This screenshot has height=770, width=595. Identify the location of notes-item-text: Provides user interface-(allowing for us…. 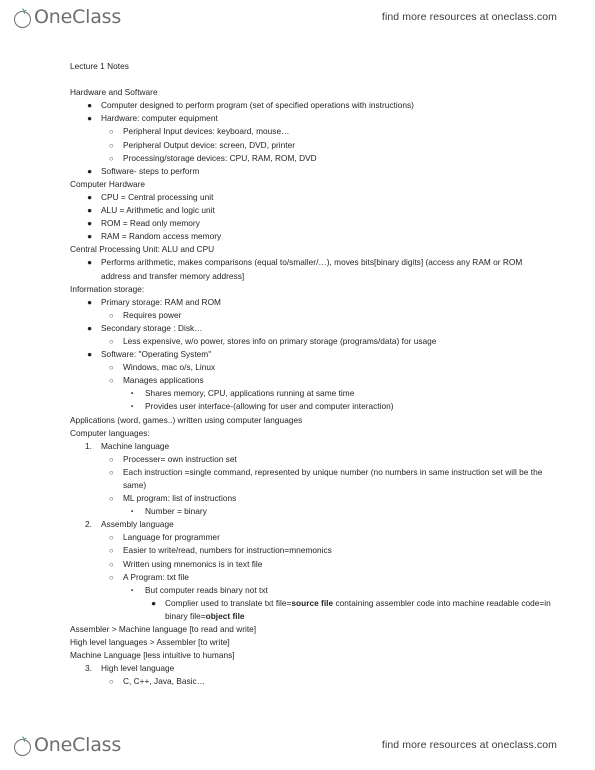
(269, 406).